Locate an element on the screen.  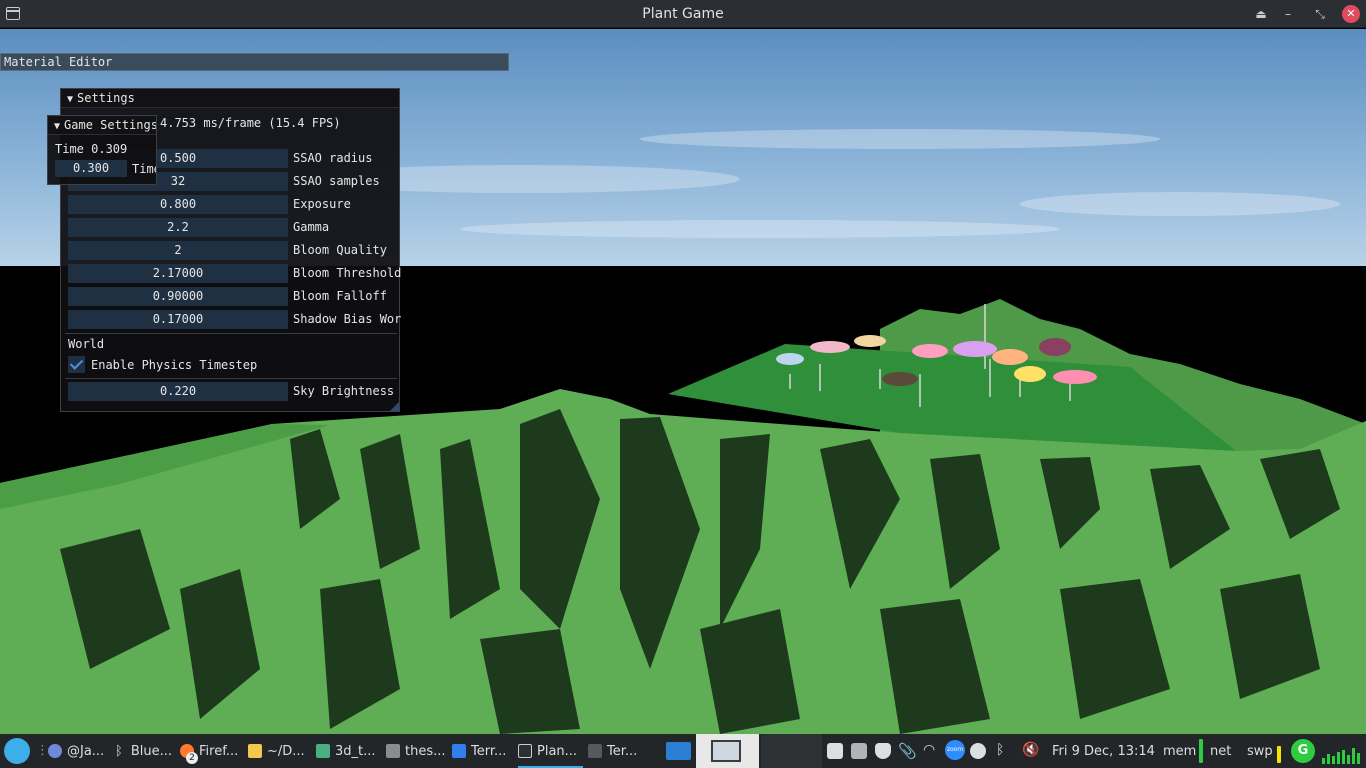
game-settings-title: Game Settings is located at coordinates (110, 125).